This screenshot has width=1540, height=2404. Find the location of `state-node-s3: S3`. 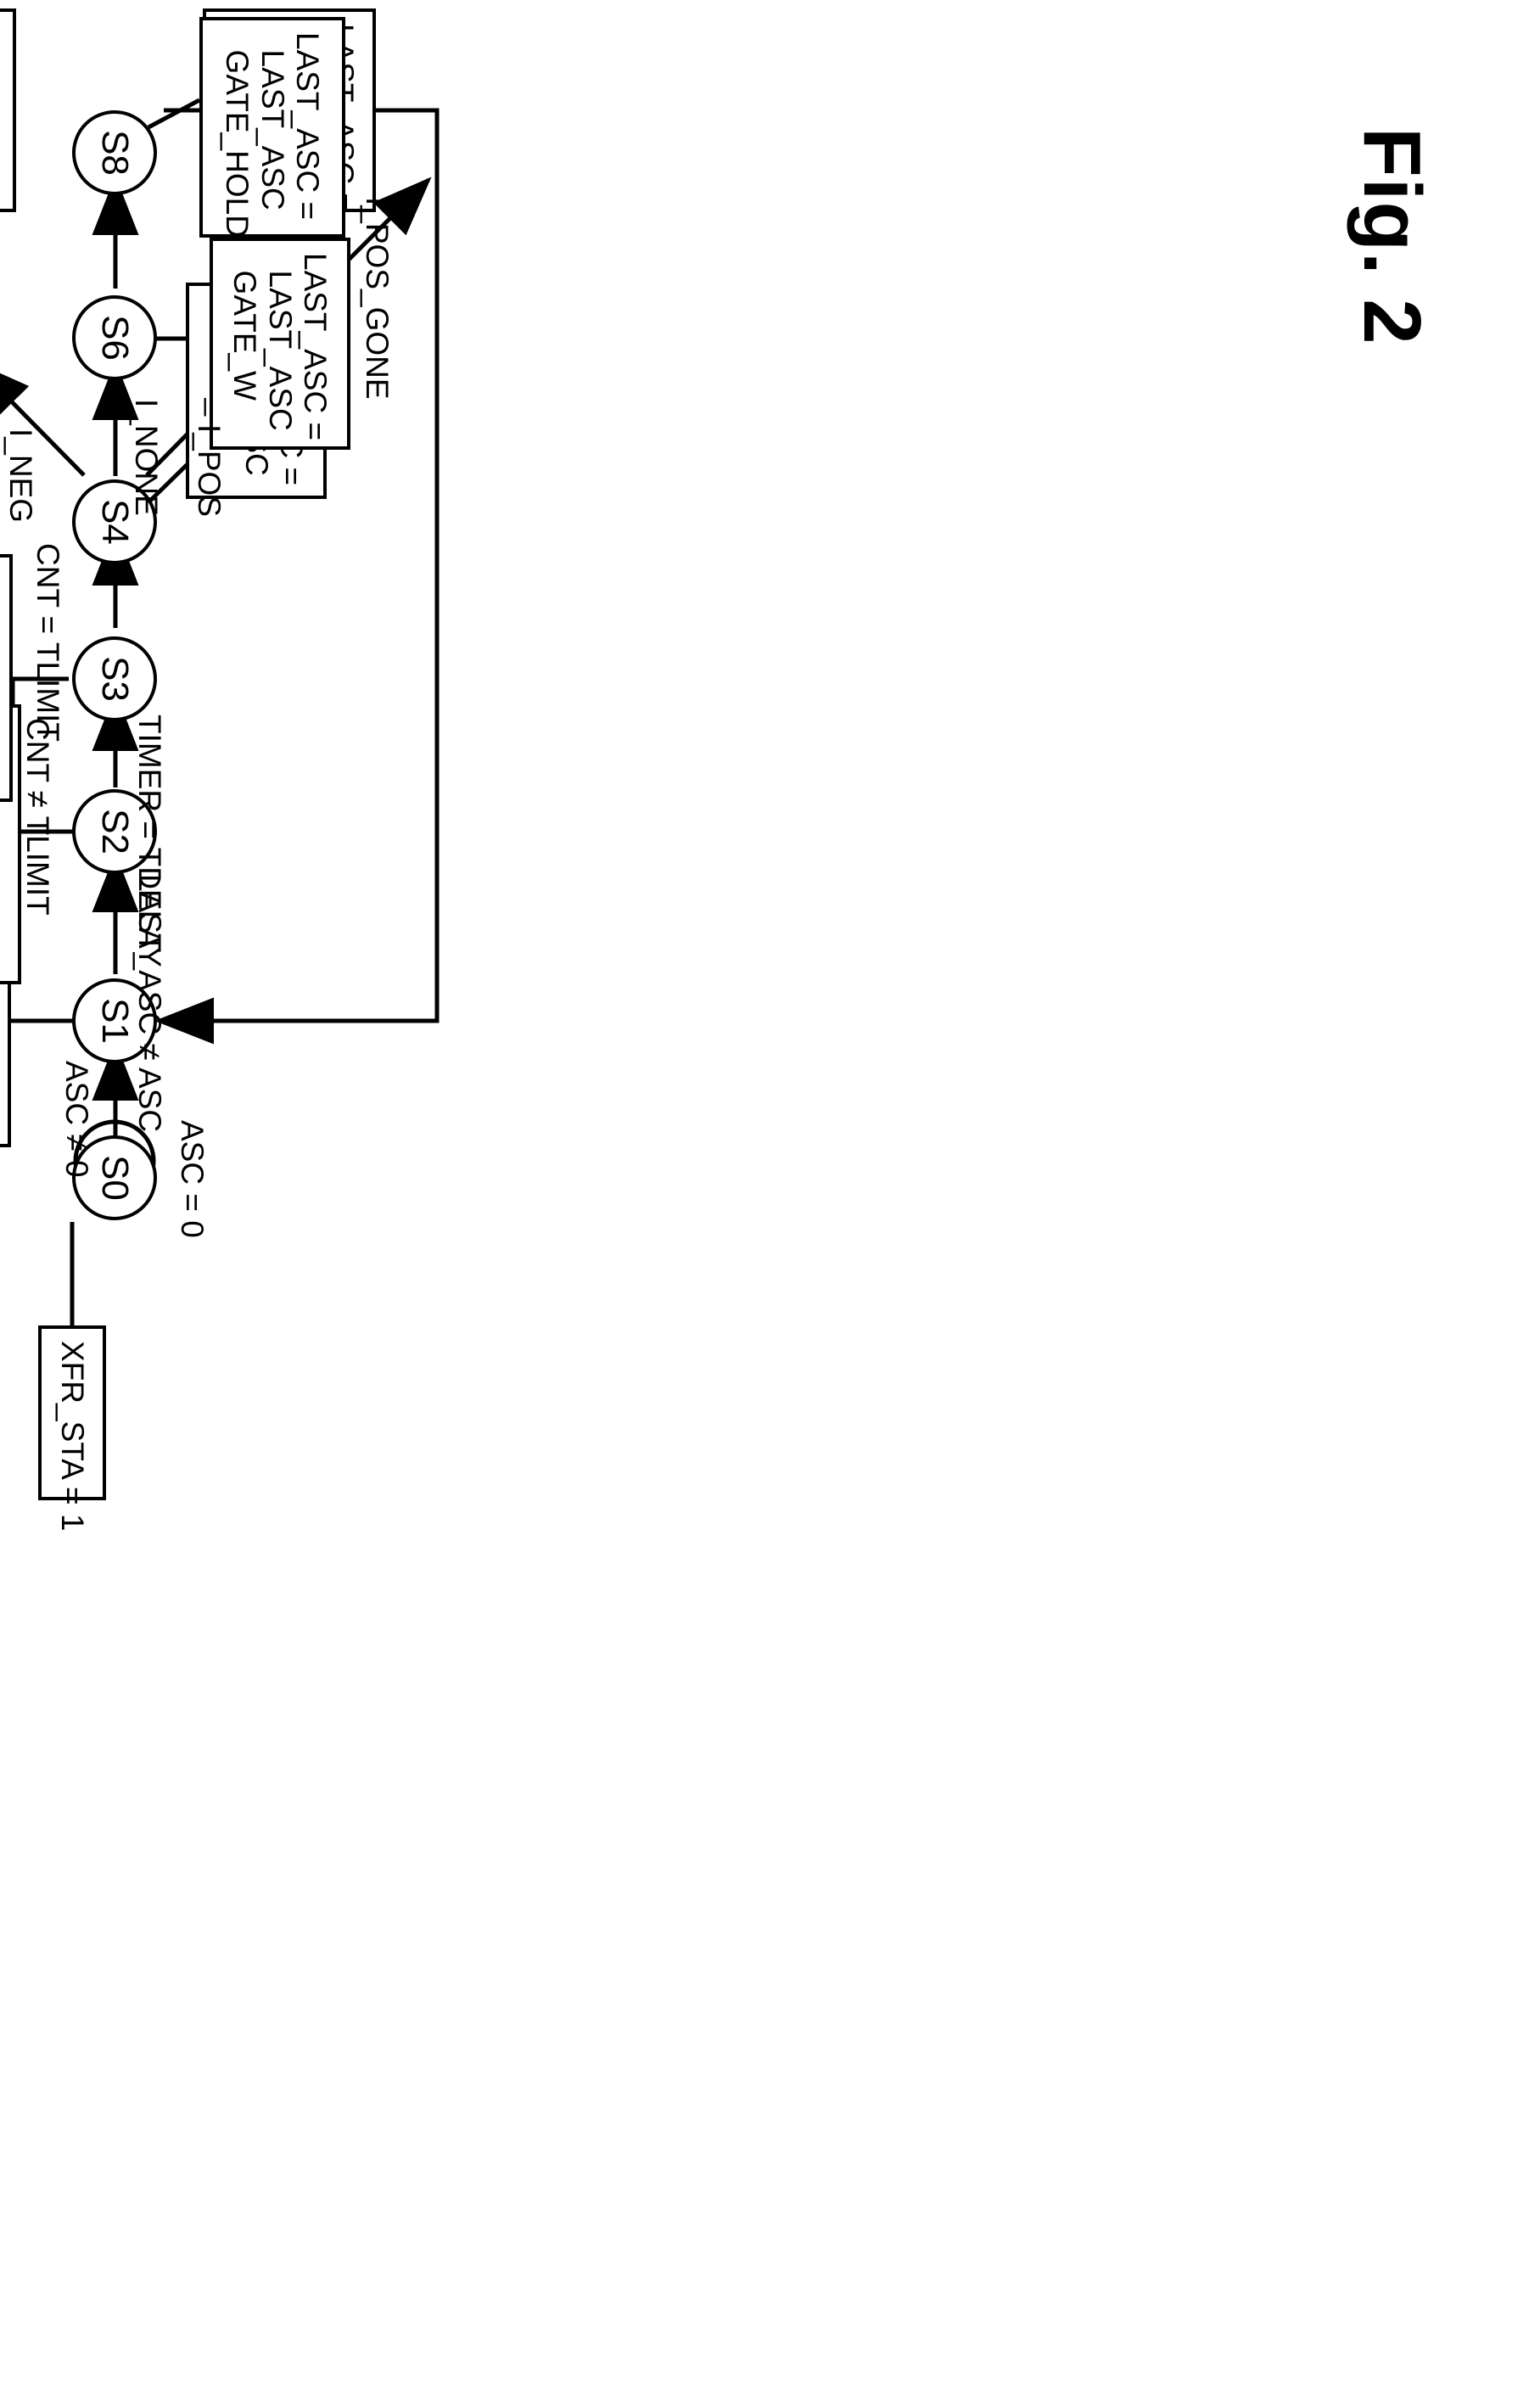

state-node-s3: S3 is located at coordinates (115, 679).